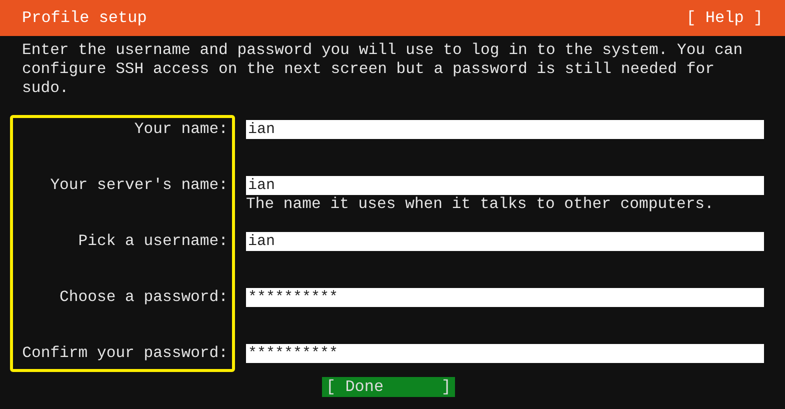 The width and height of the screenshot is (785, 409). What do you see at coordinates (152, 241) in the screenshot?
I see `field-label: Pick a username:` at bounding box center [152, 241].